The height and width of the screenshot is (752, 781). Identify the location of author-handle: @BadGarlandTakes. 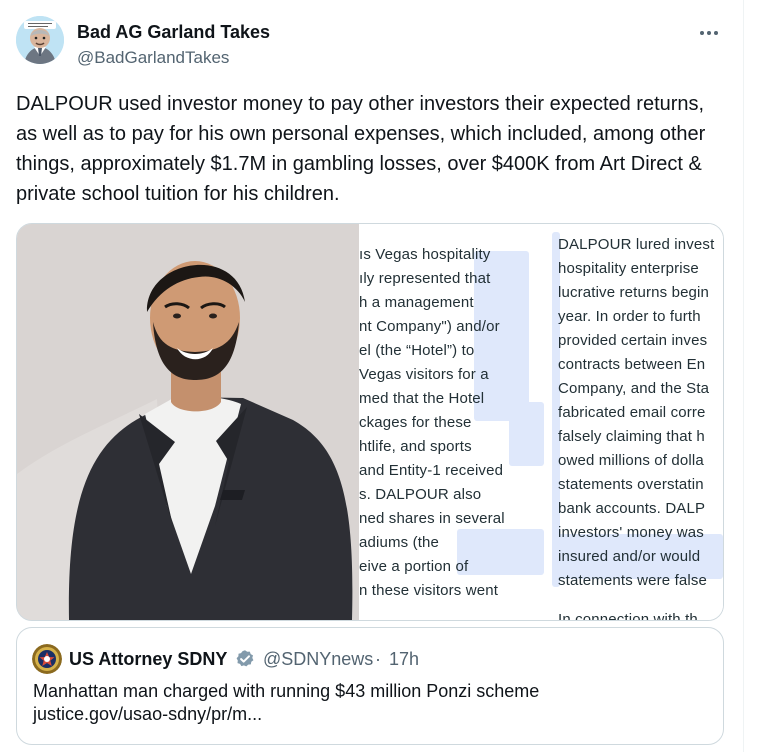
(153, 58).